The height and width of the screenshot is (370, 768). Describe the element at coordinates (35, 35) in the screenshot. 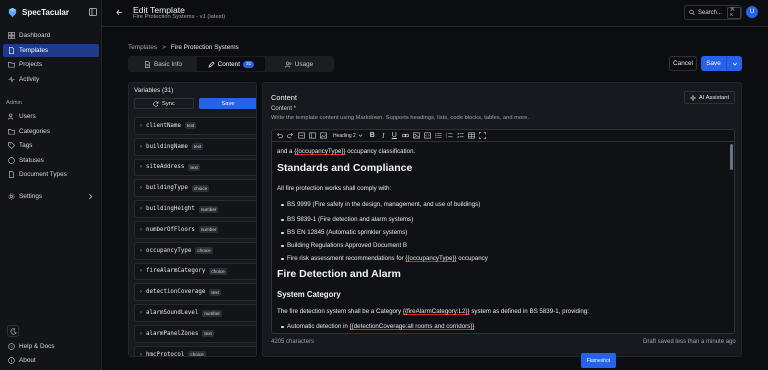

I see `sidebar-item-label: Dashboard` at that location.